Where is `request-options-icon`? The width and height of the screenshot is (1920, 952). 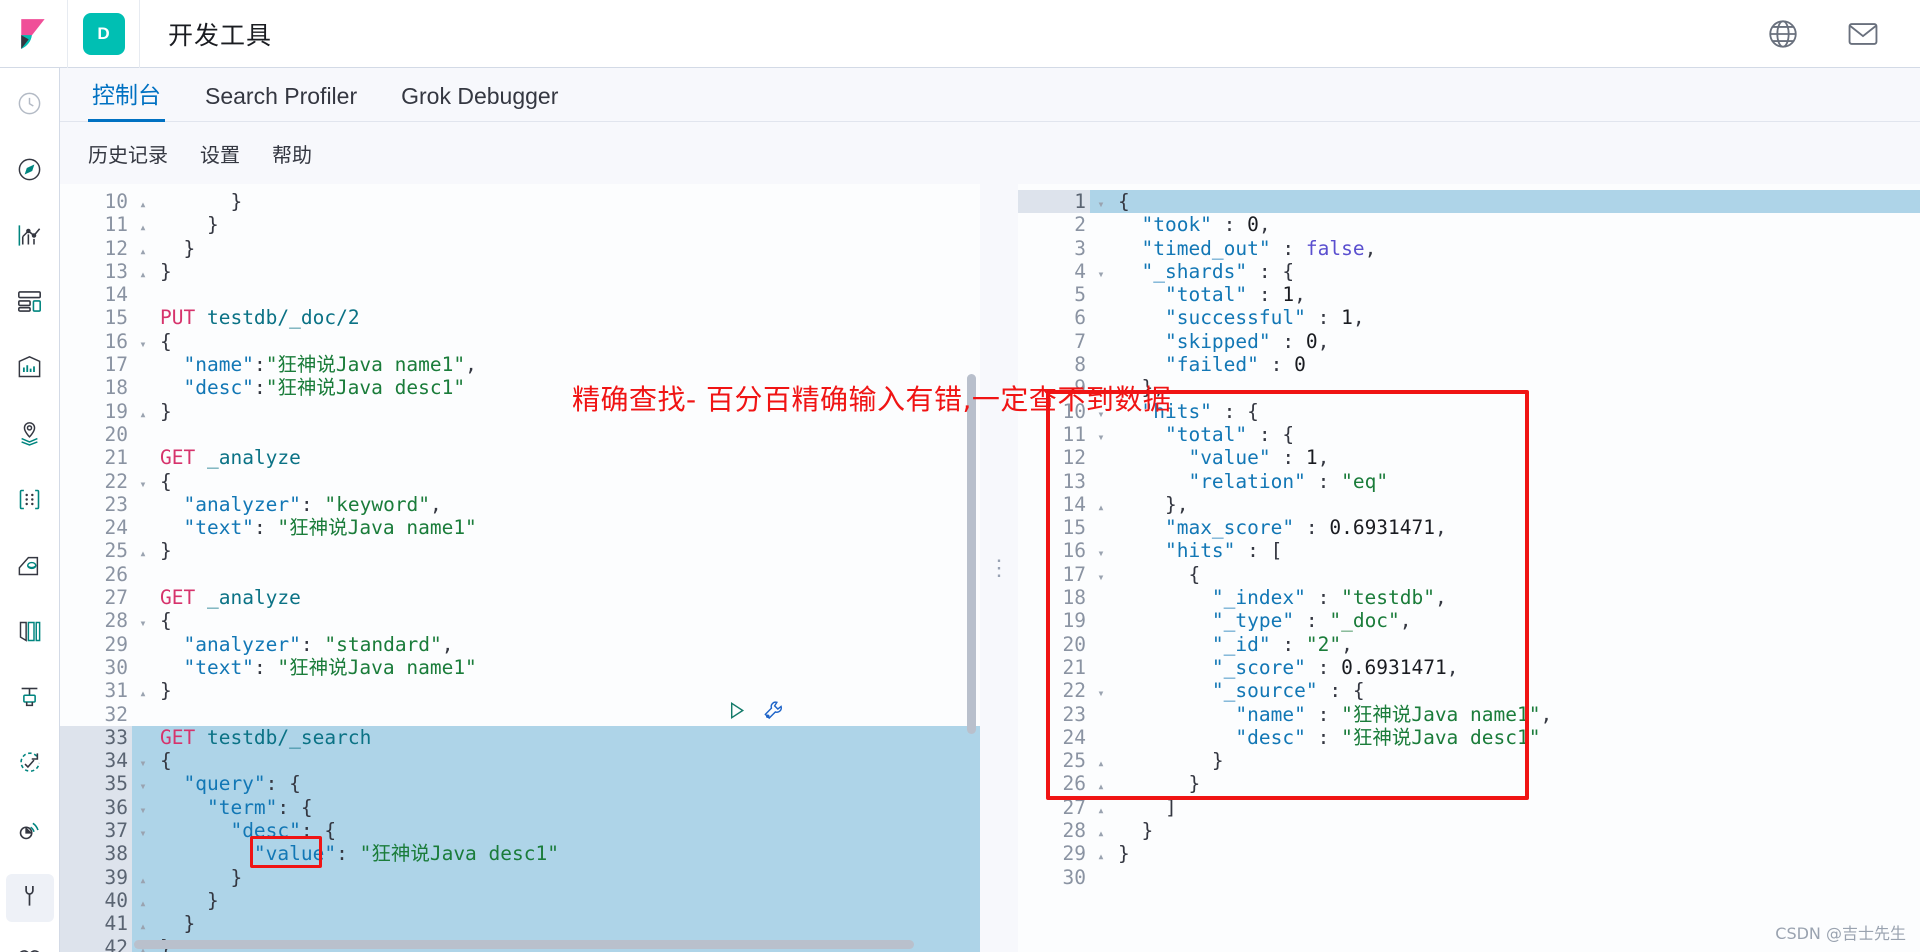
request-options-icon is located at coordinates (773, 713).